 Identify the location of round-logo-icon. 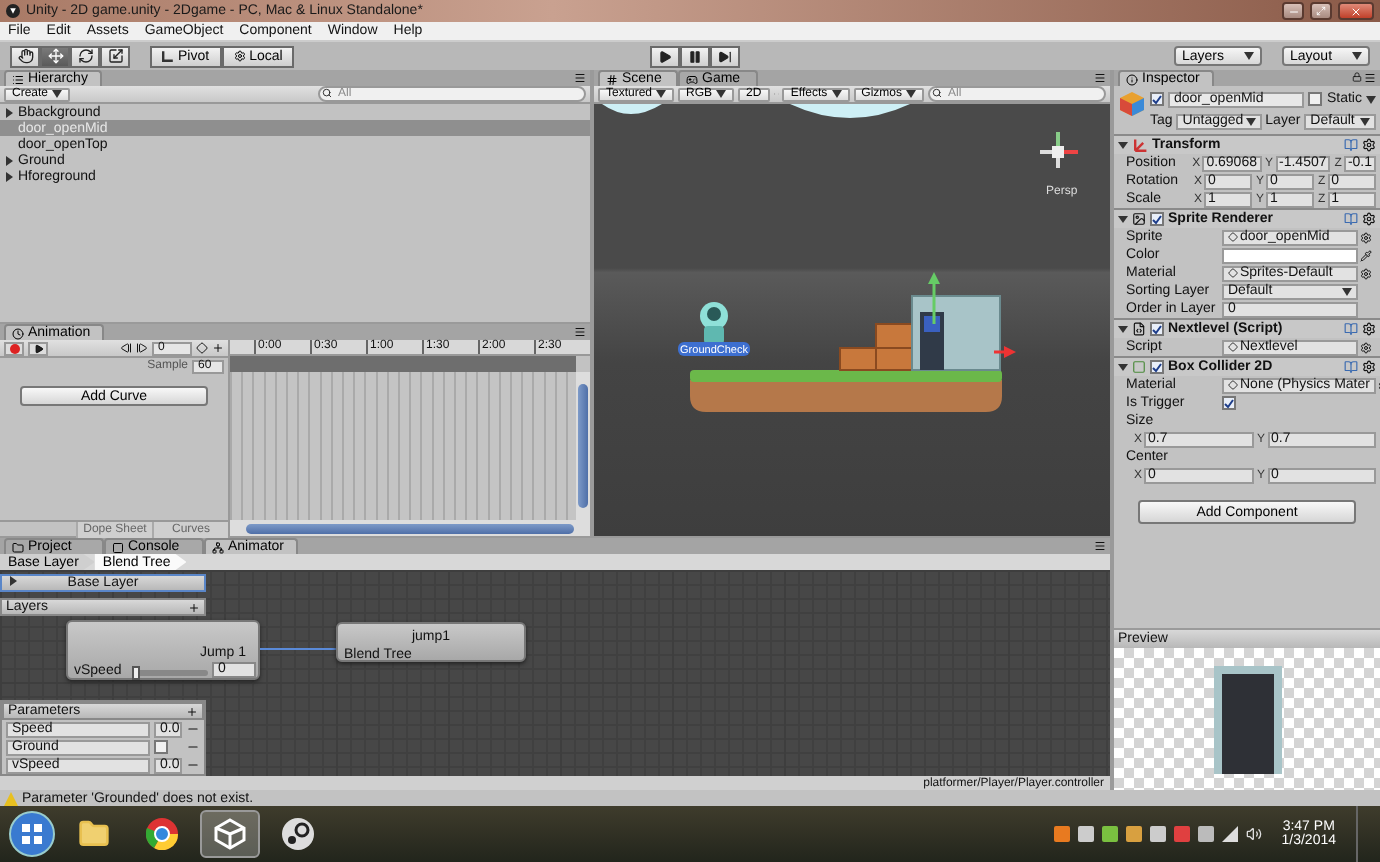
(298, 834).